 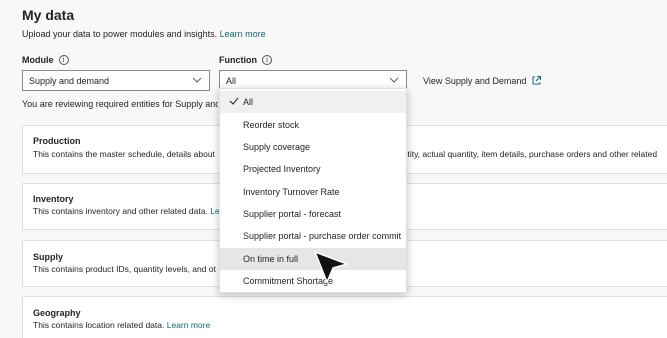 What do you see at coordinates (38, 60) in the screenshot?
I see `module-label-text: Module` at bounding box center [38, 60].